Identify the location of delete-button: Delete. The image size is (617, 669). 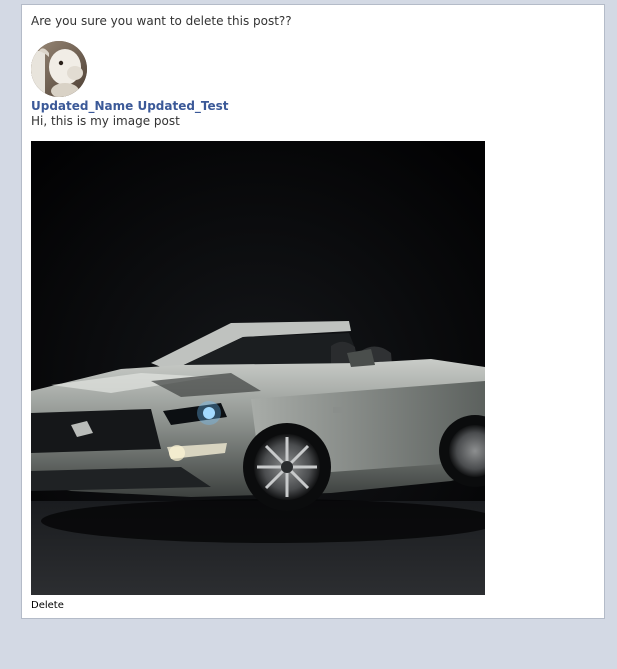
(47, 605).